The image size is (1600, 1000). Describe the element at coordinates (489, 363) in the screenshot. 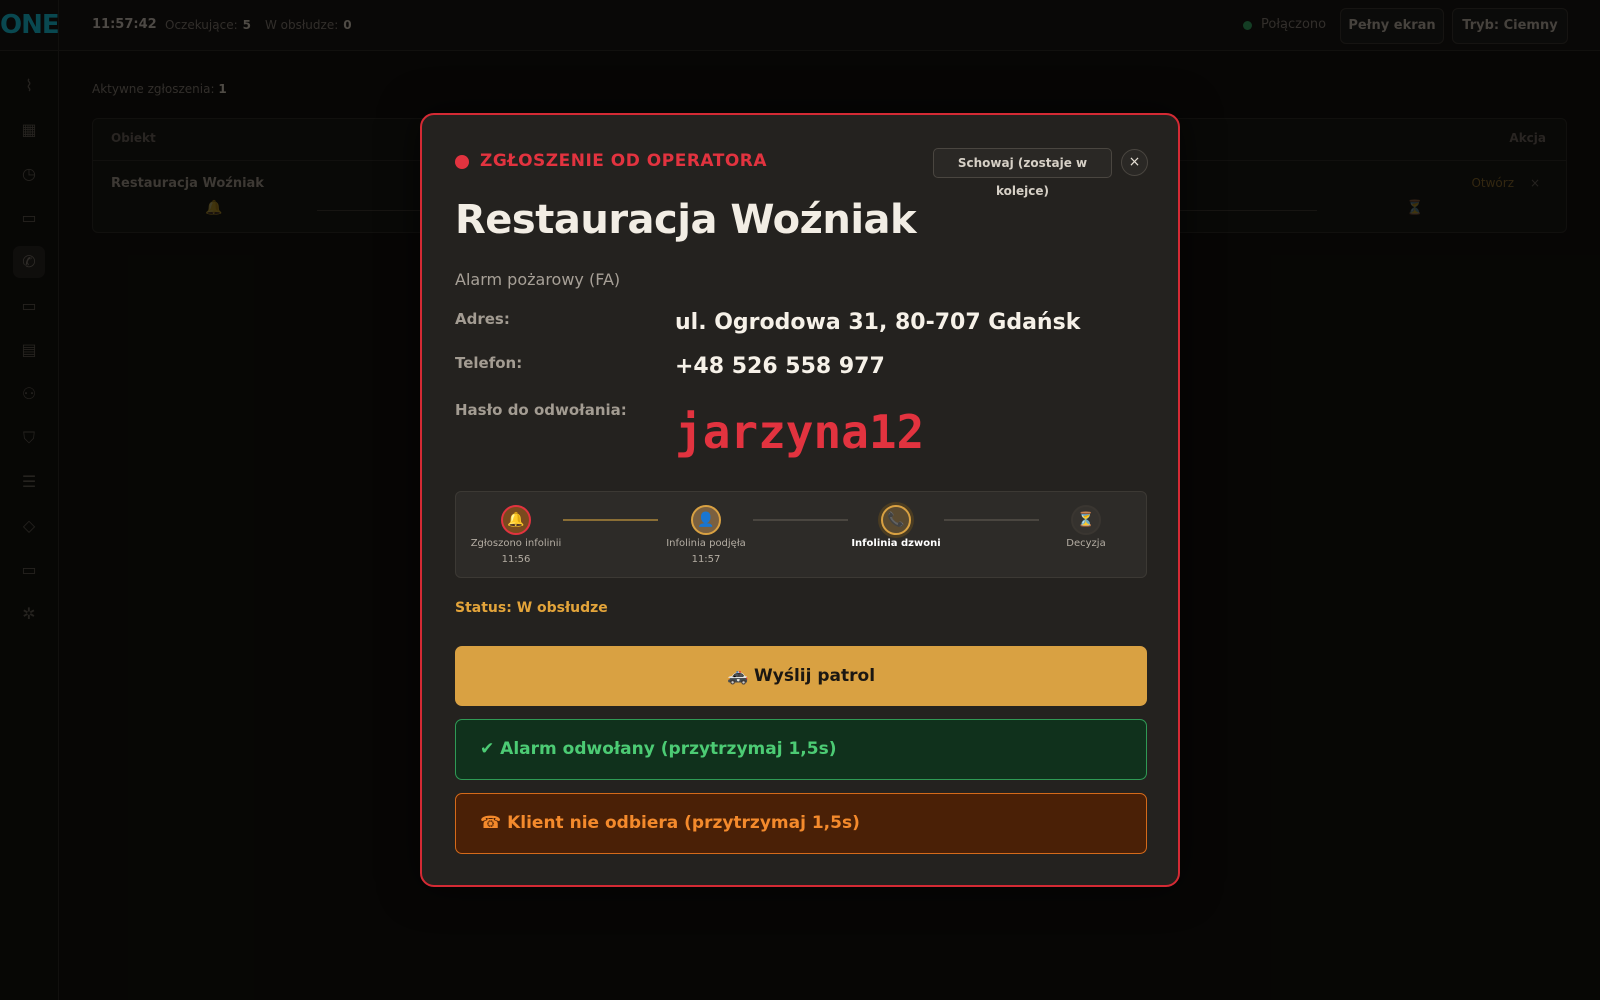

I see `phone-label: Telefon:` at that location.